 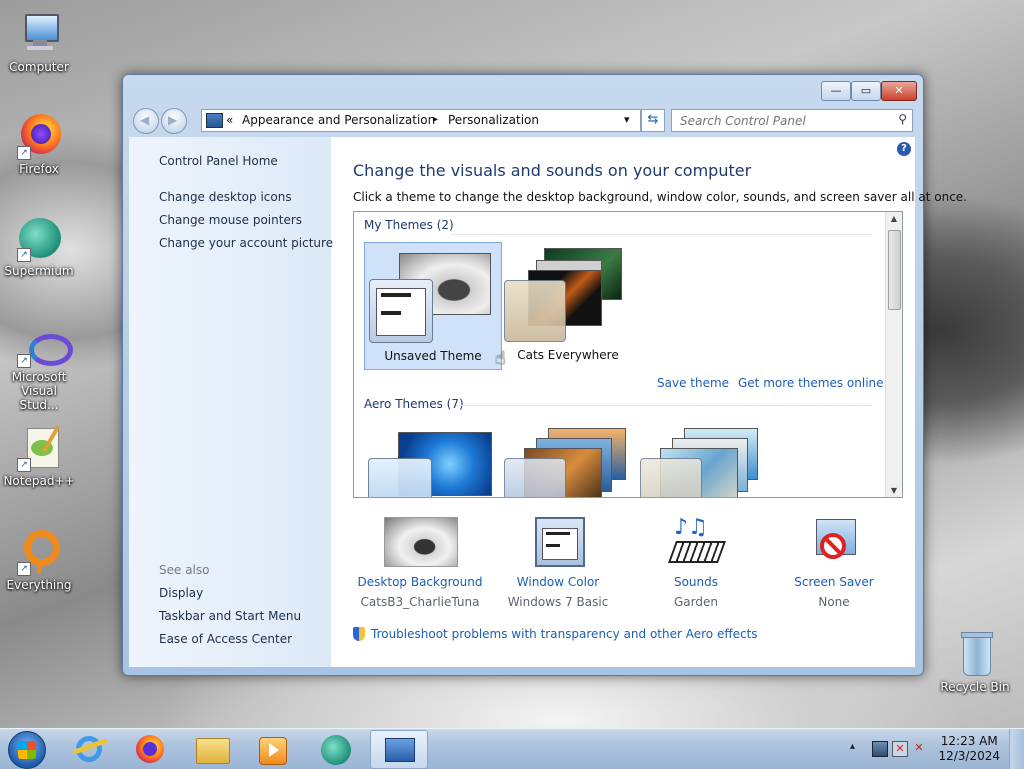 What do you see at coordinates (919, 748) in the screenshot?
I see `volume-muted-icon: ✕` at bounding box center [919, 748].